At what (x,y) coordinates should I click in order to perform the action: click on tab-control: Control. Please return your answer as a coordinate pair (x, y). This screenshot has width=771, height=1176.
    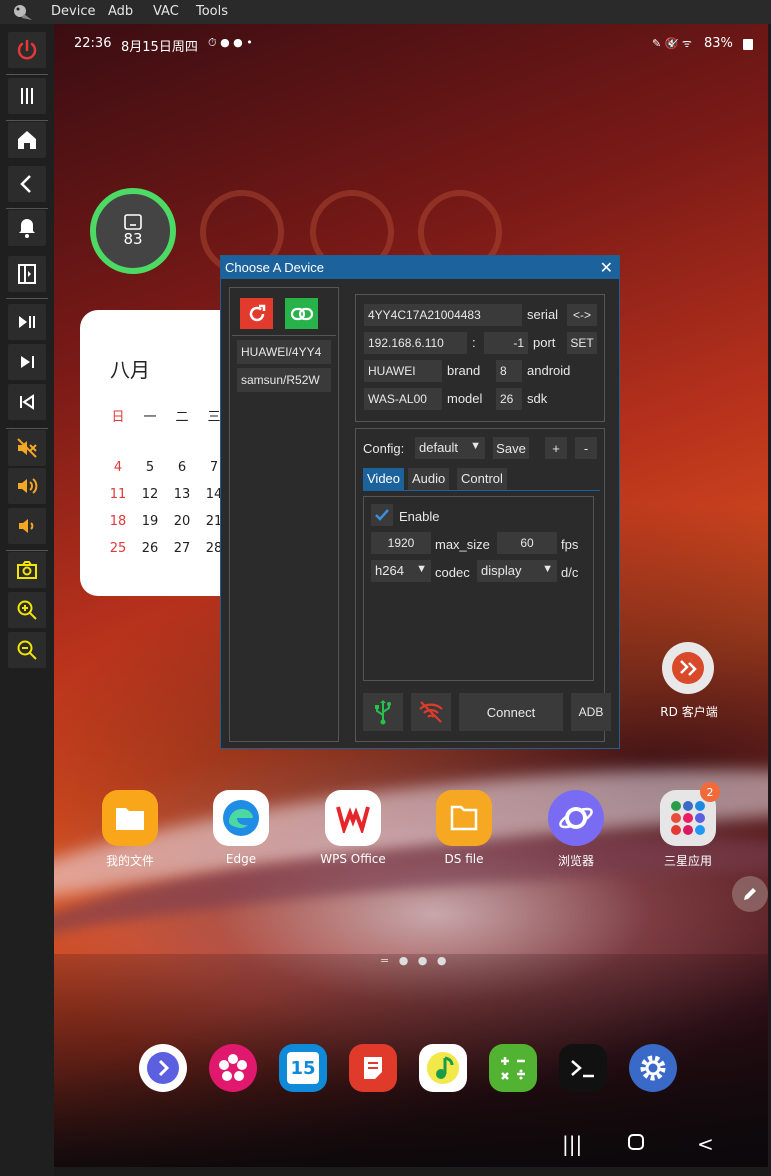
    Looking at the image, I should click on (482, 479).